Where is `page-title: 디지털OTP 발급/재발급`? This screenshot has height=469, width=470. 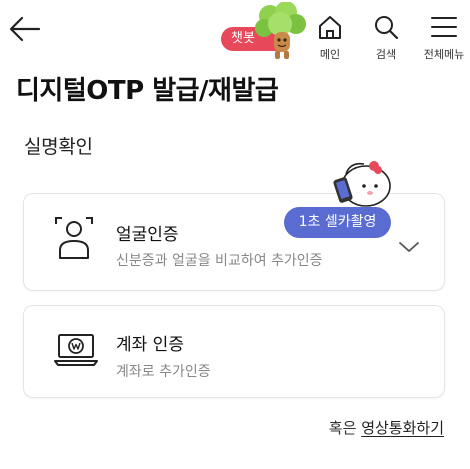
page-title: 디지털OTP 발급/재발급 is located at coordinates (147, 91).